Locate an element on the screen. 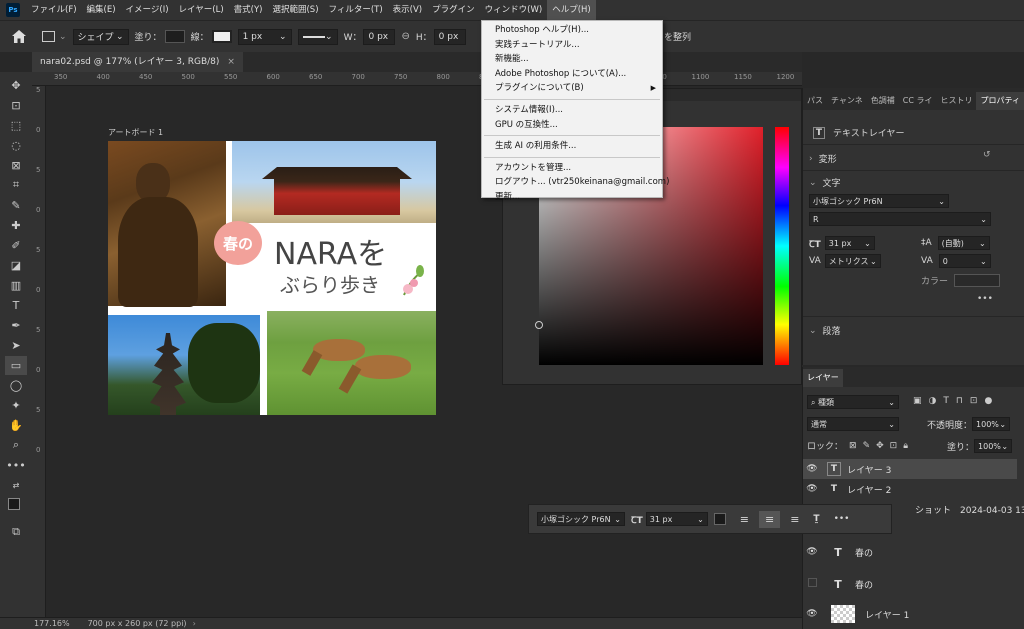 This screenshot has height=629, width=1024. marquee-tool-icon: ⬚ is located at coordinates (16, 125).